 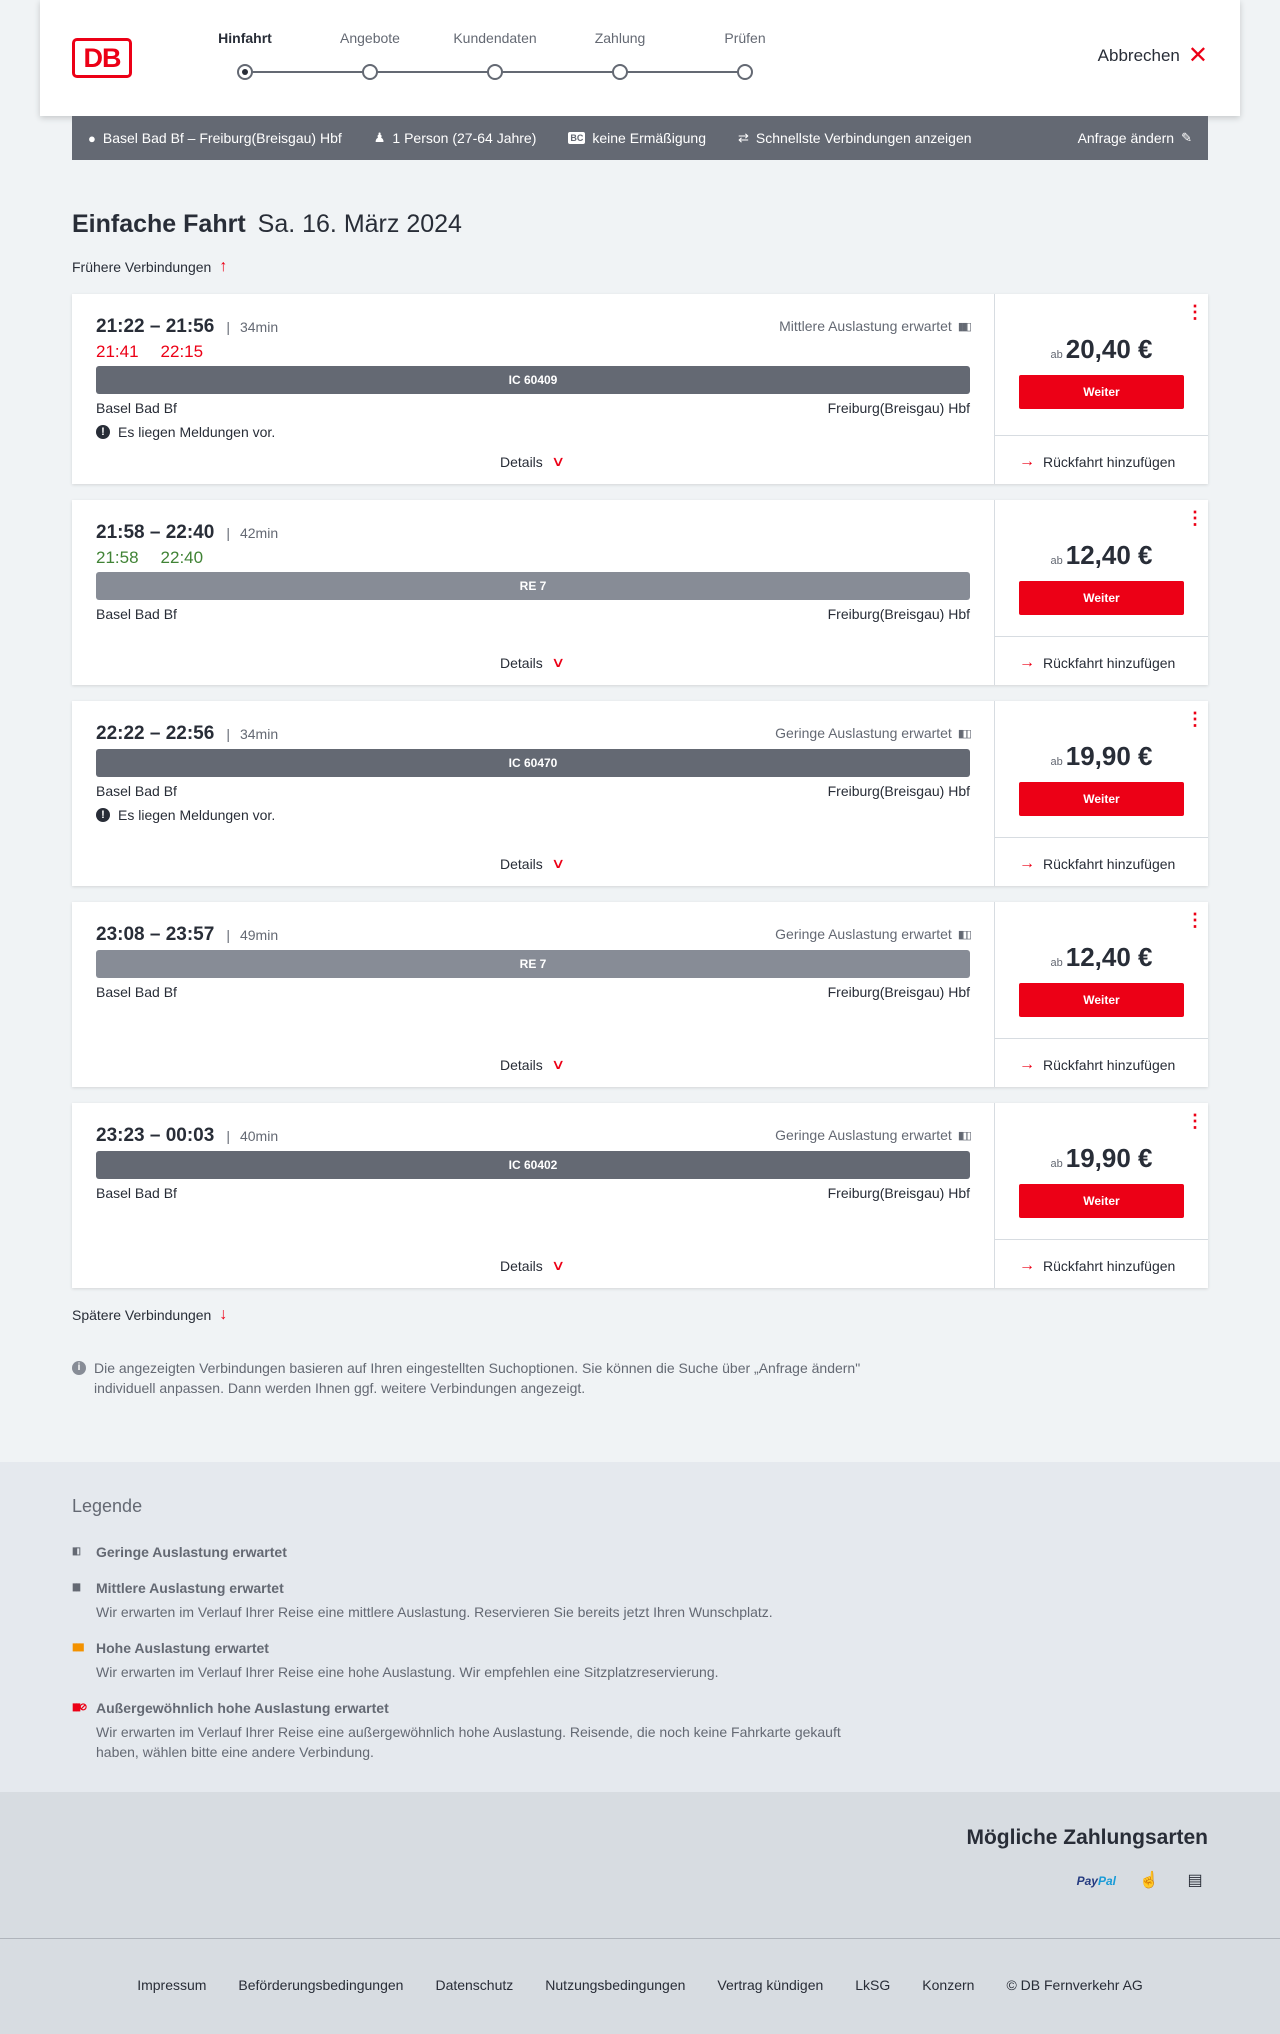 I want to click on add-return-label: Rückfahrt hinzufügen, so click(x=1109, y=663).